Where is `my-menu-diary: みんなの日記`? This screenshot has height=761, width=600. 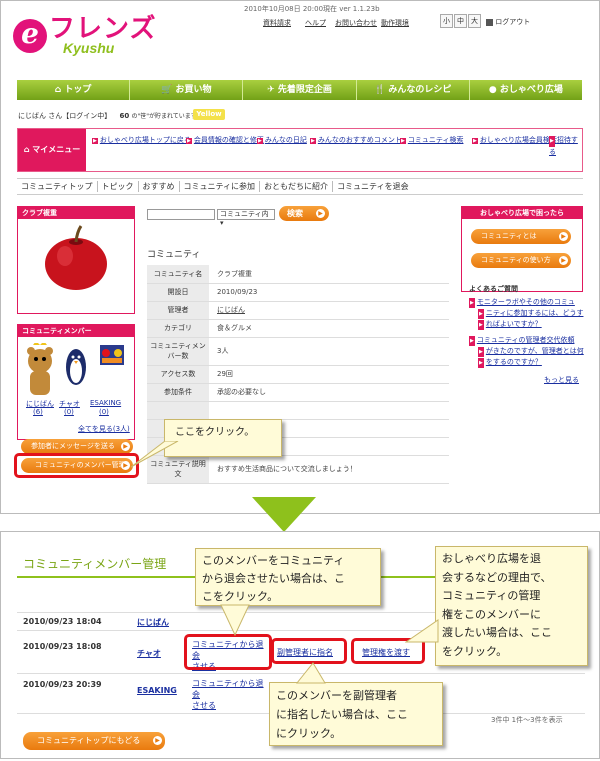
my-menu-diary: みんなの日記 is located at coordinates (282, 140).